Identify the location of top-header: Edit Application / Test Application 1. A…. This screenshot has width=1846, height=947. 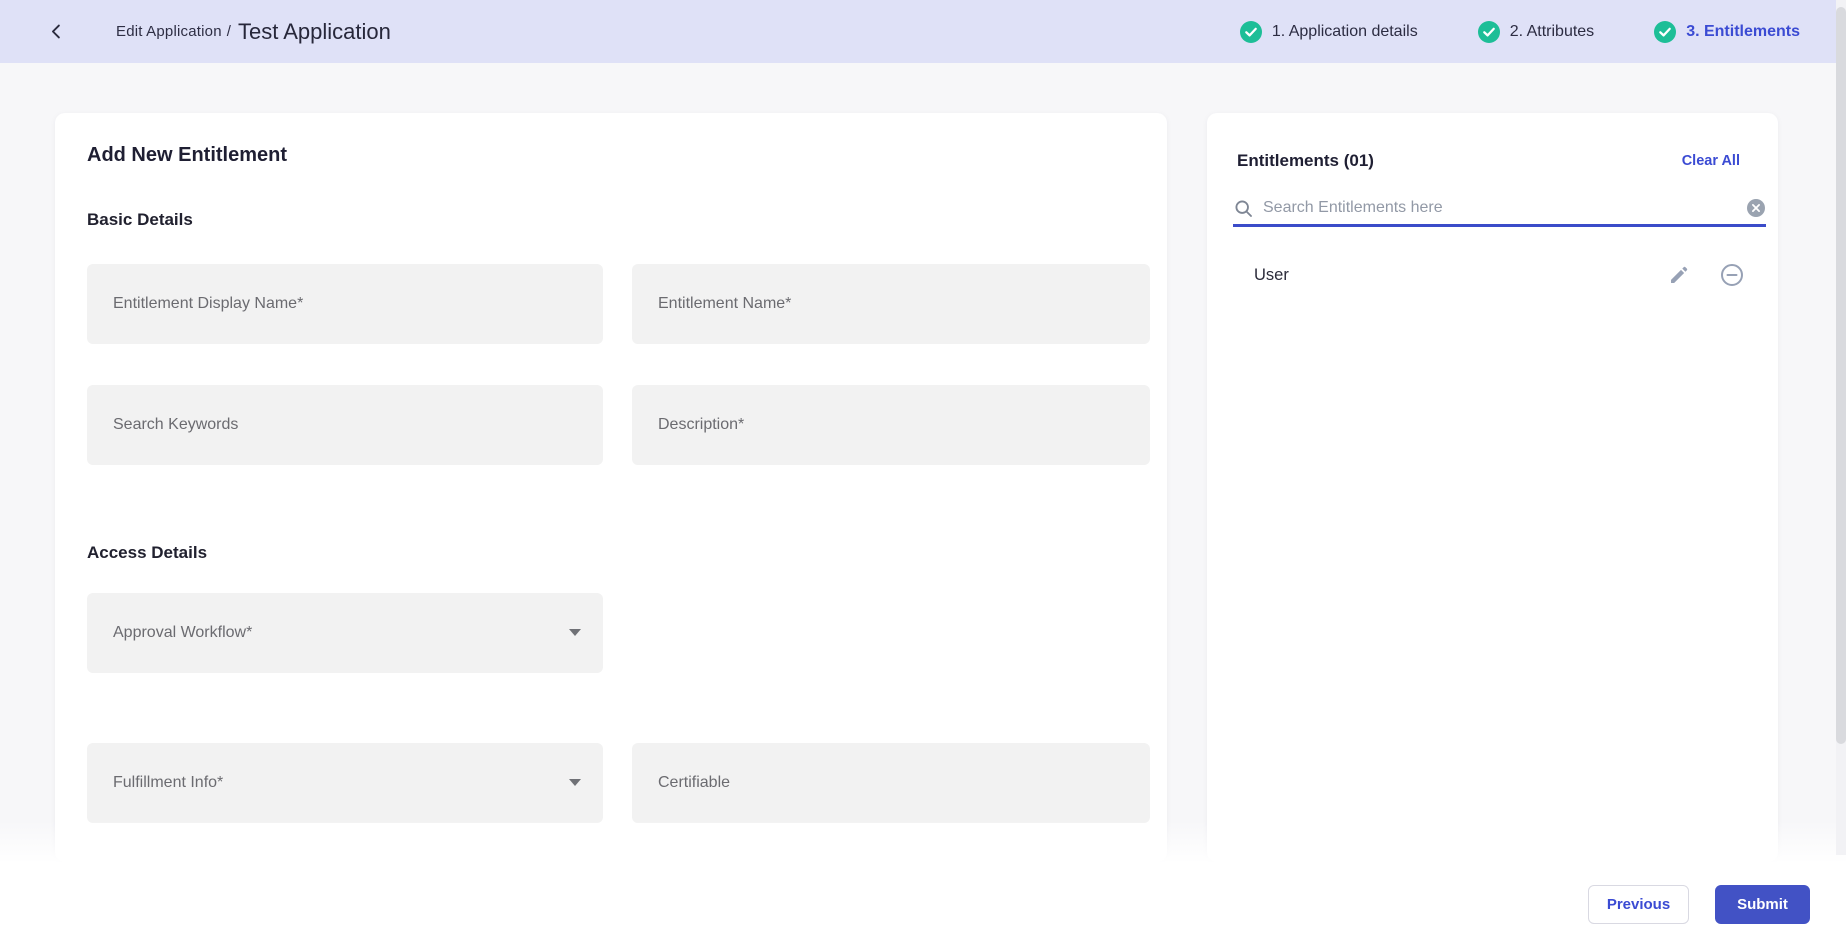
(923, 31).